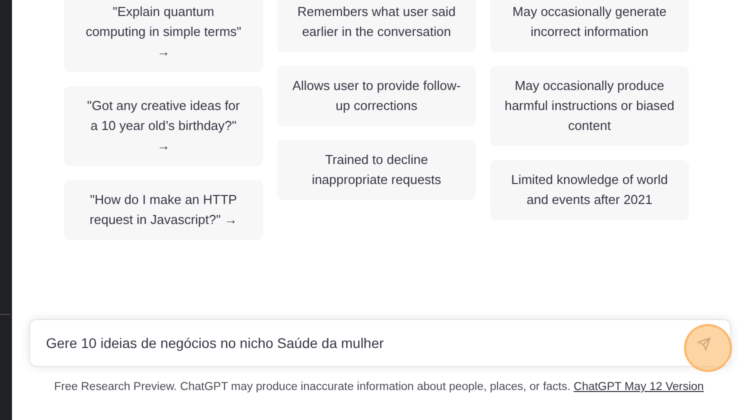  Describe the element at coordinates (379, 387) in the screenshot. I see `disclaimer-text: Free Research Preview. ChatGPT may produce inaccurate information about people, places, or facts. ChatGPT May 12 Version` at that location.